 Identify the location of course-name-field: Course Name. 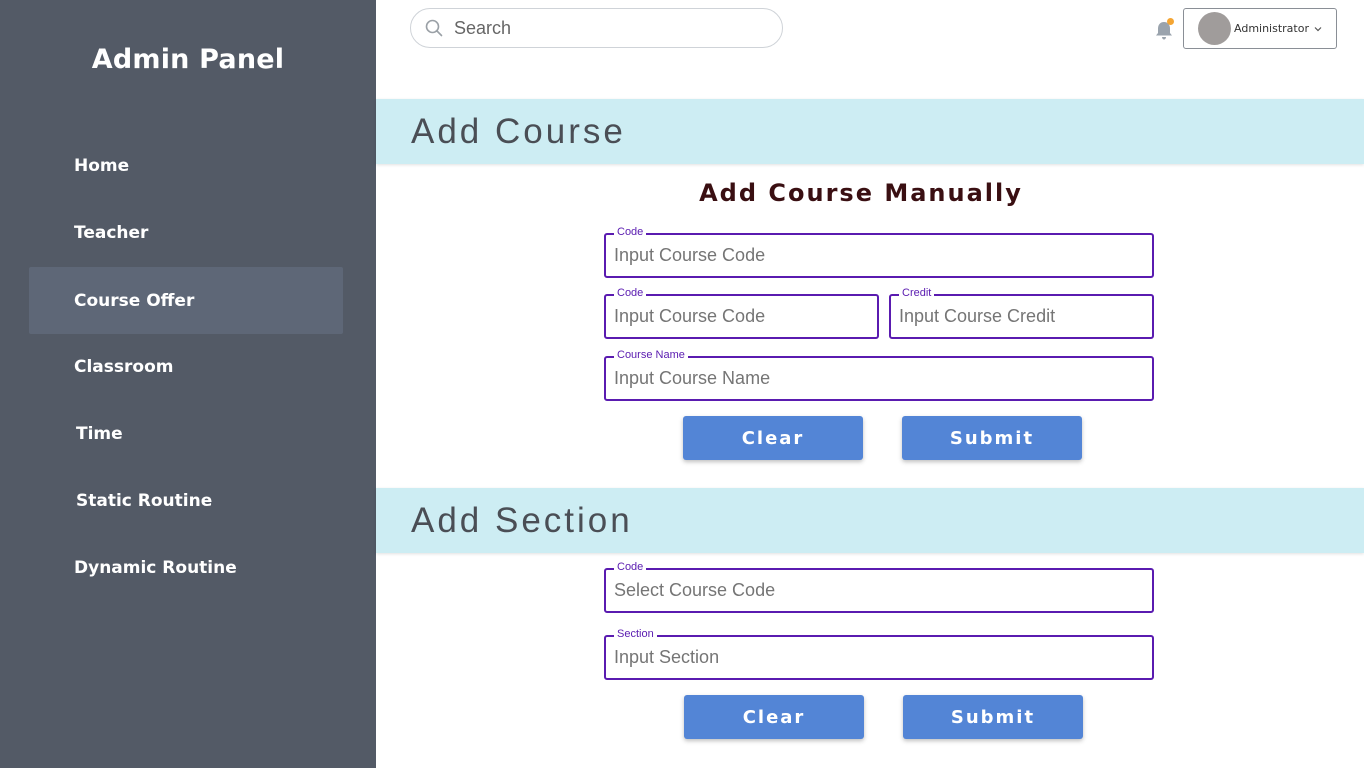
(879, 375).